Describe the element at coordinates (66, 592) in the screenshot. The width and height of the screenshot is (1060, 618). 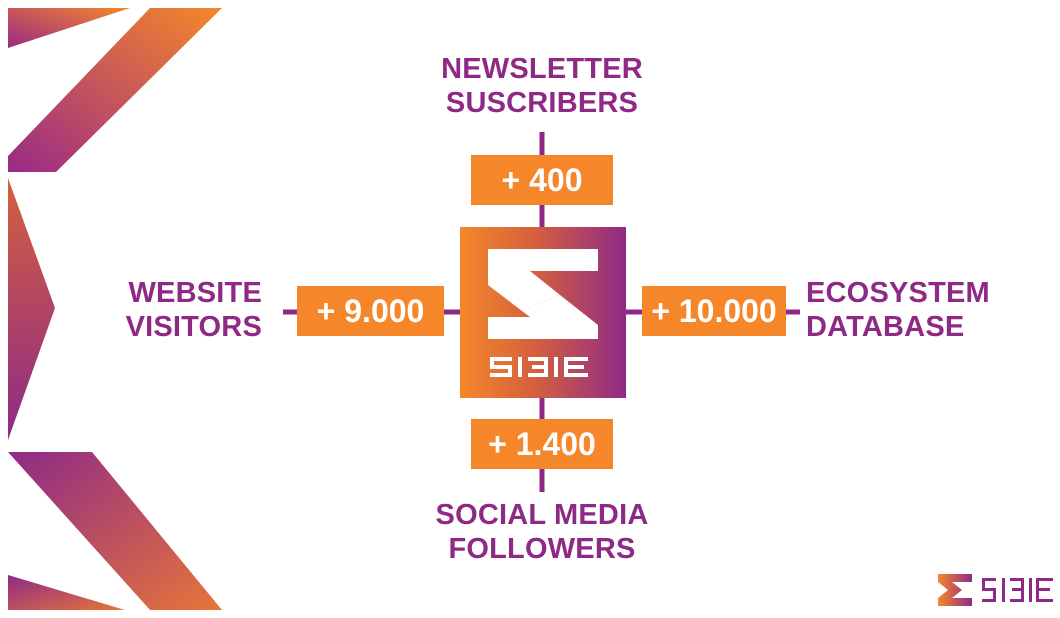
I see `chevron-bottom-left` at that location.